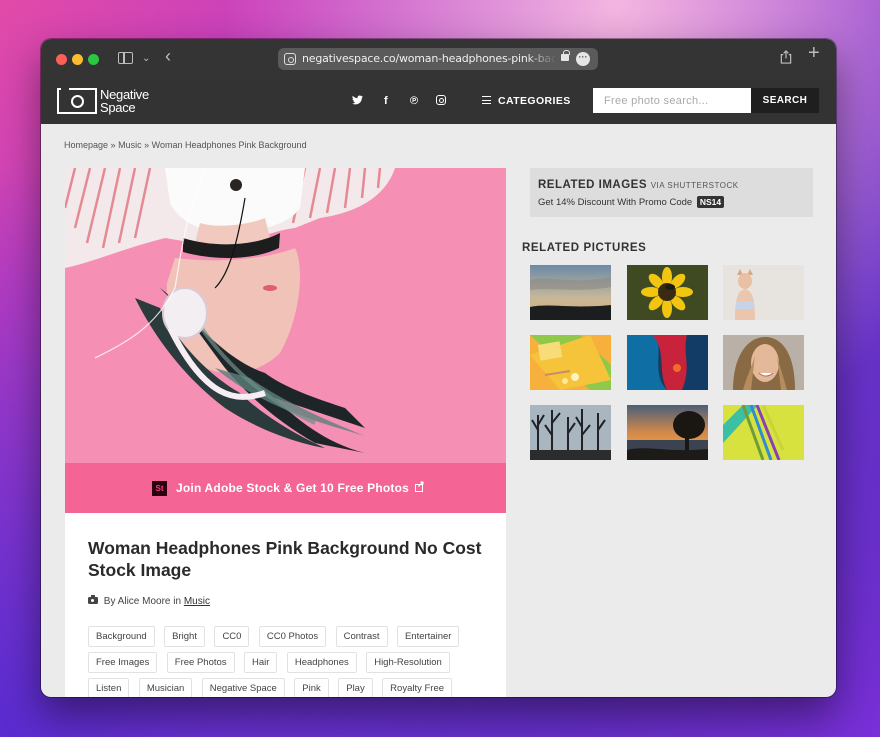 The height and width of the screenshot is (737, 880). Describe the element at coordinates (420, 485) in the screenshot. I see `external-link-icon` at that location.